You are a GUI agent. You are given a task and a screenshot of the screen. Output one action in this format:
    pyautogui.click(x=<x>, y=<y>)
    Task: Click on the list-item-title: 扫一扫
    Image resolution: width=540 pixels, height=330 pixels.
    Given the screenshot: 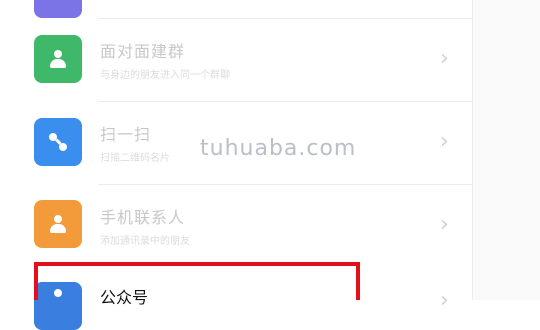 What is the action you would take?
    pyautogui.click(x=126, y=134)
    